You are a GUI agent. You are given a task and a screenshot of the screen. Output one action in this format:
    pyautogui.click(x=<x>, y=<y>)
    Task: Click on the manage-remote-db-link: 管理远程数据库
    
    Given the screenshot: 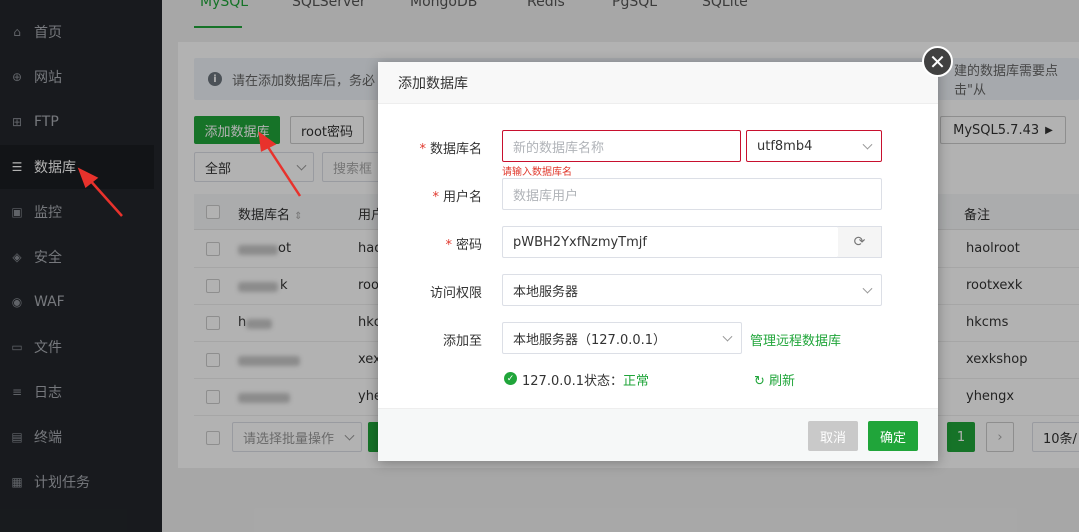 What is the action you would take?
    pyautogui.click(x=795, y=339)
    